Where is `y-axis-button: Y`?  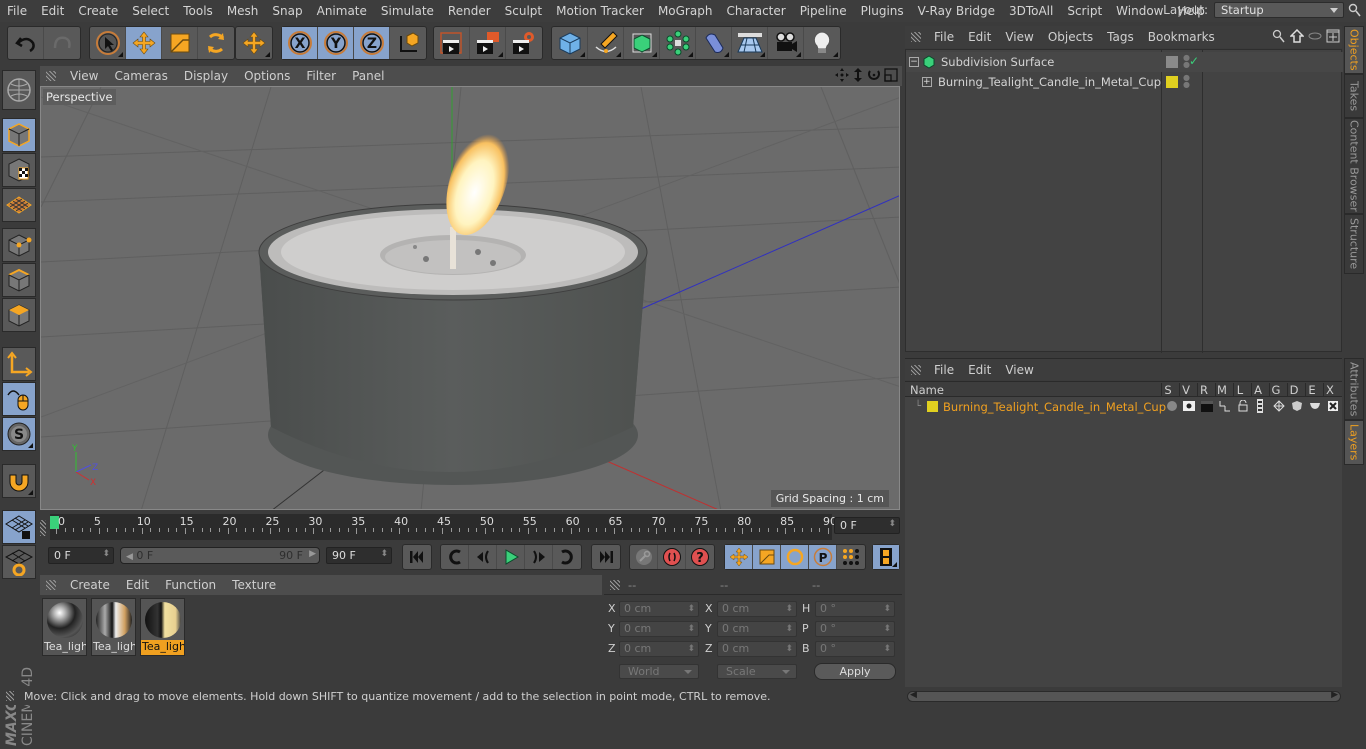 y-axis-button: Y is located at coordinates (336, 43).